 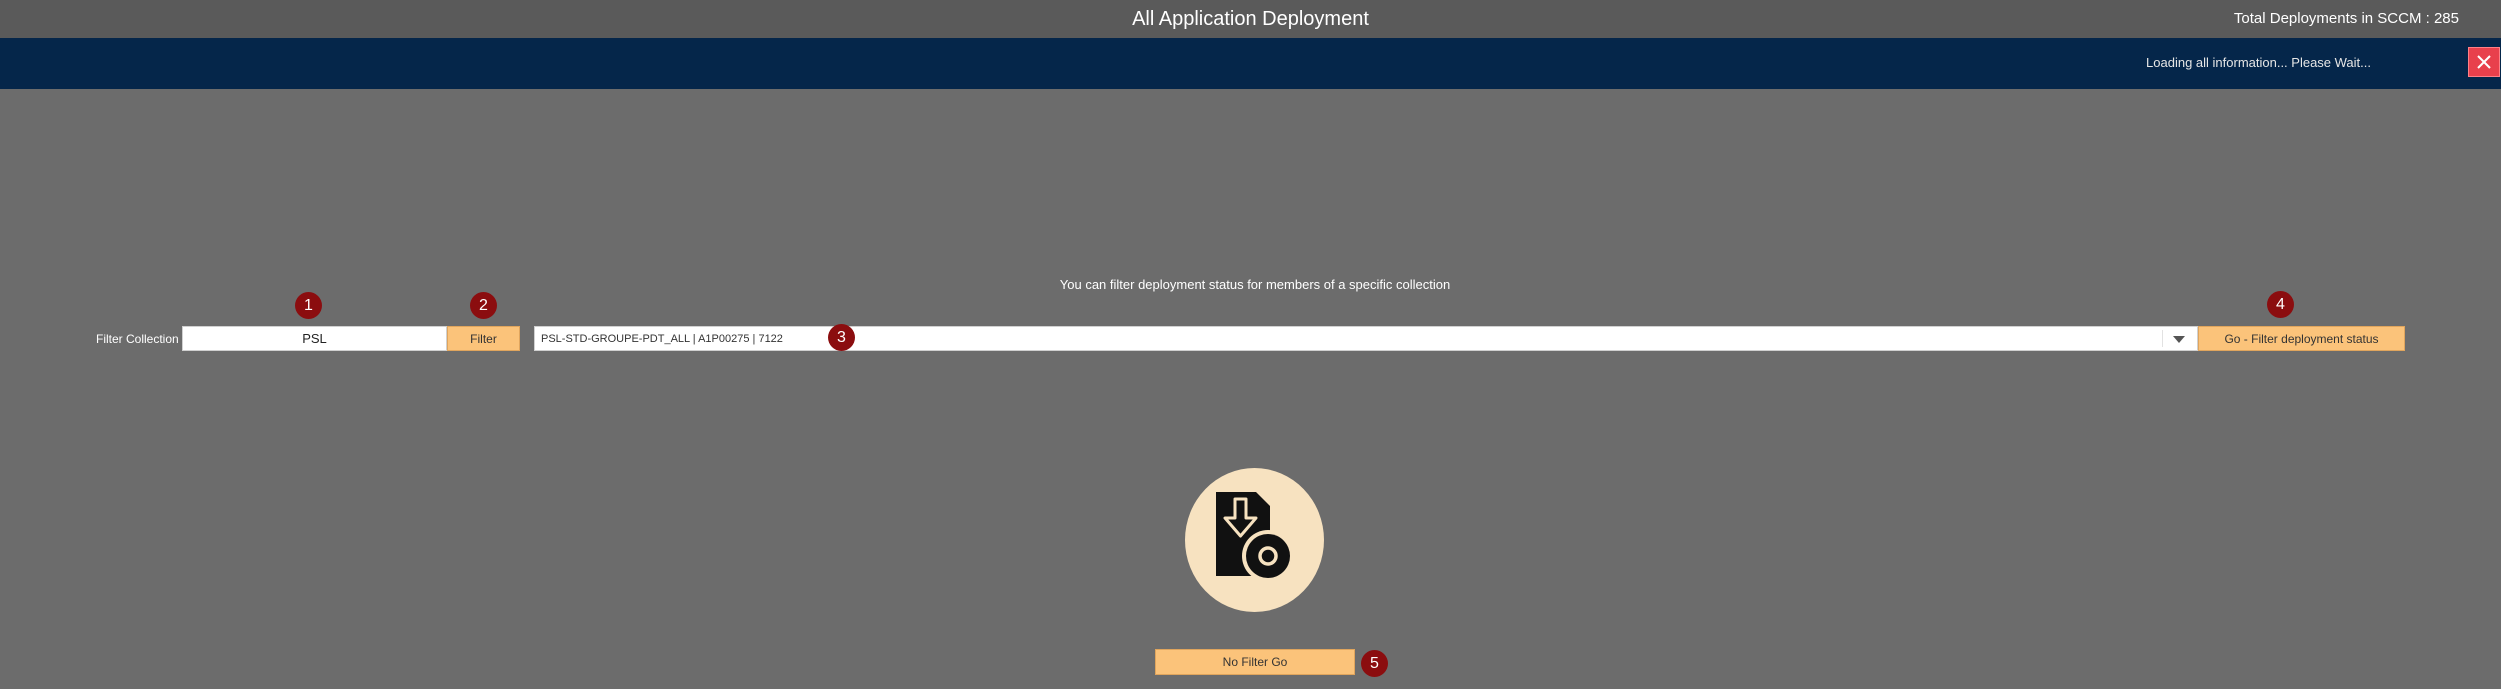 What do you see at coordinates (141, 339) in the screenshot?
I see `filter-collection-label: Filter Collection :` at bounding box center [141, 339].